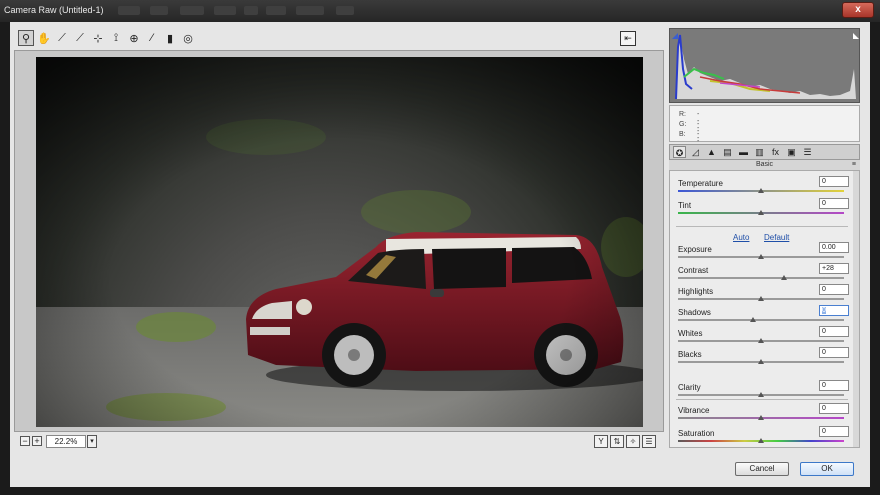 This screenshot has width=880, height=495. Describe the element at coordinates (824, 385) in the screenshot. I see `clarity-value: 0` at that location.